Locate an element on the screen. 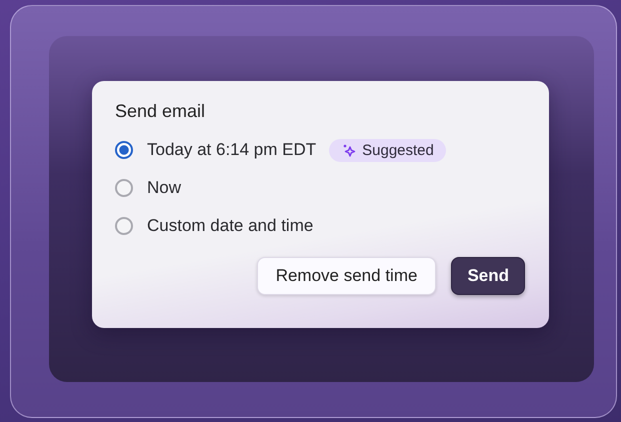  option-label: Today at 6:14 pm EDT is located at coordinates (231, 150).